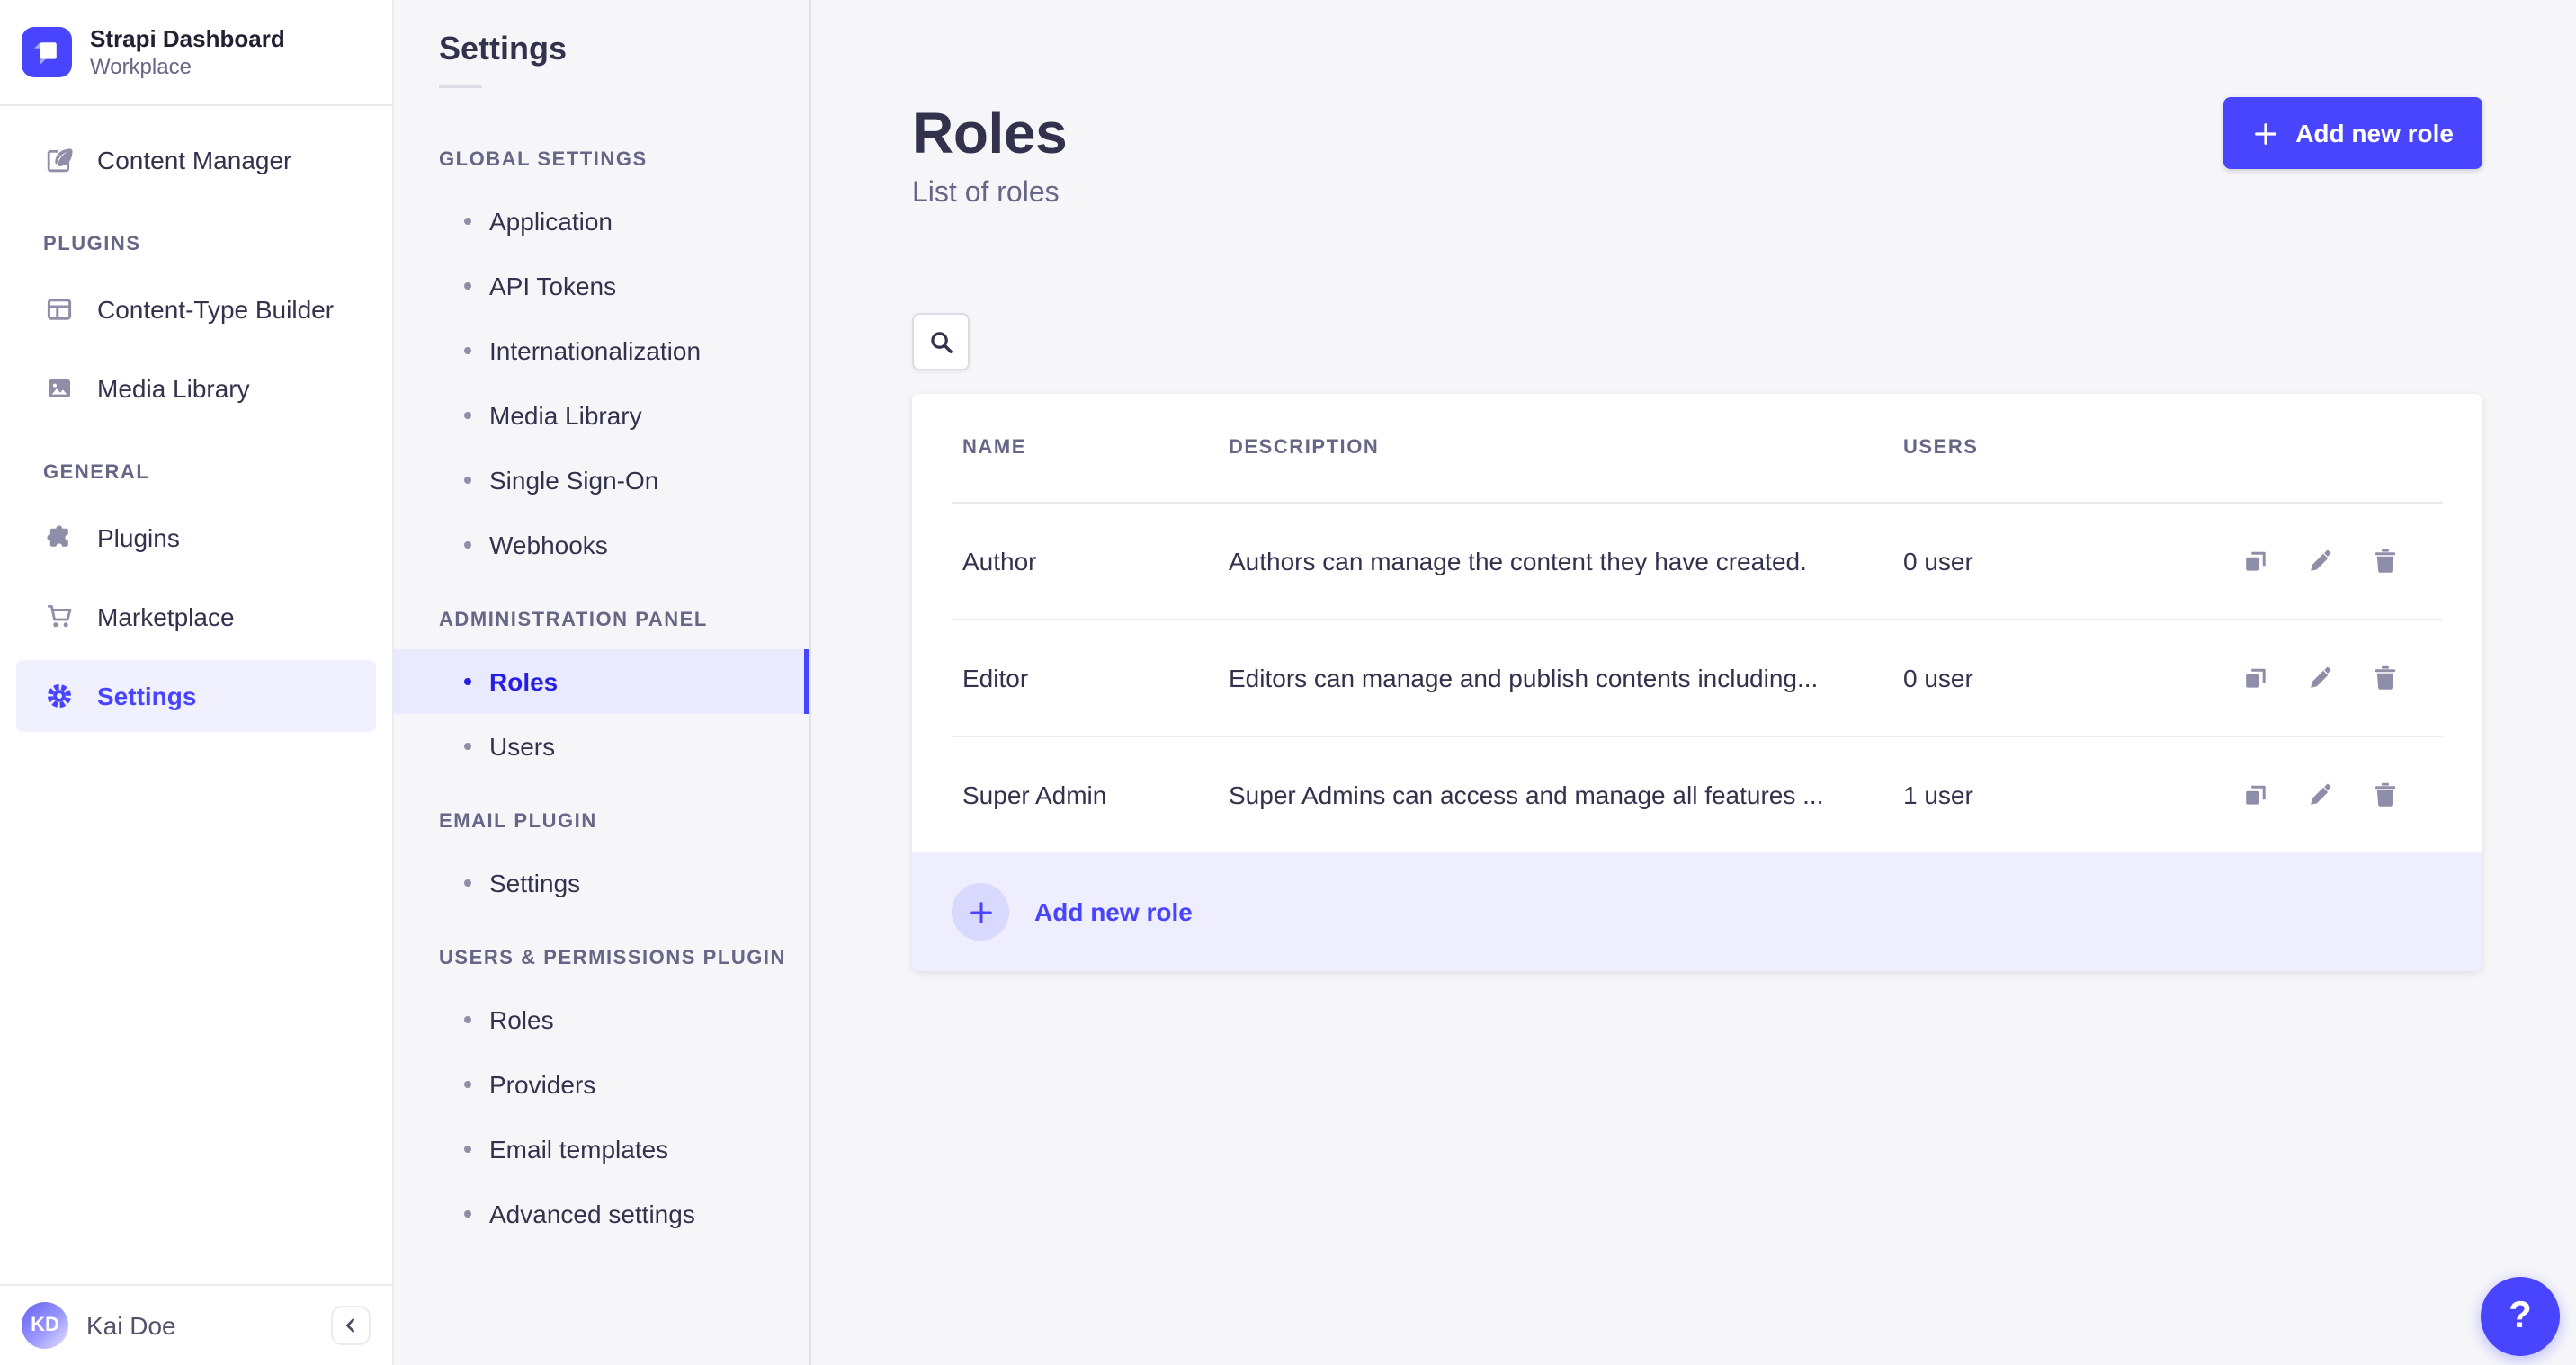 Image resolution: width=2576 pixels, height=1365 pixels. I want to click on role-users-cell: 1 user, so click(1938, 795).